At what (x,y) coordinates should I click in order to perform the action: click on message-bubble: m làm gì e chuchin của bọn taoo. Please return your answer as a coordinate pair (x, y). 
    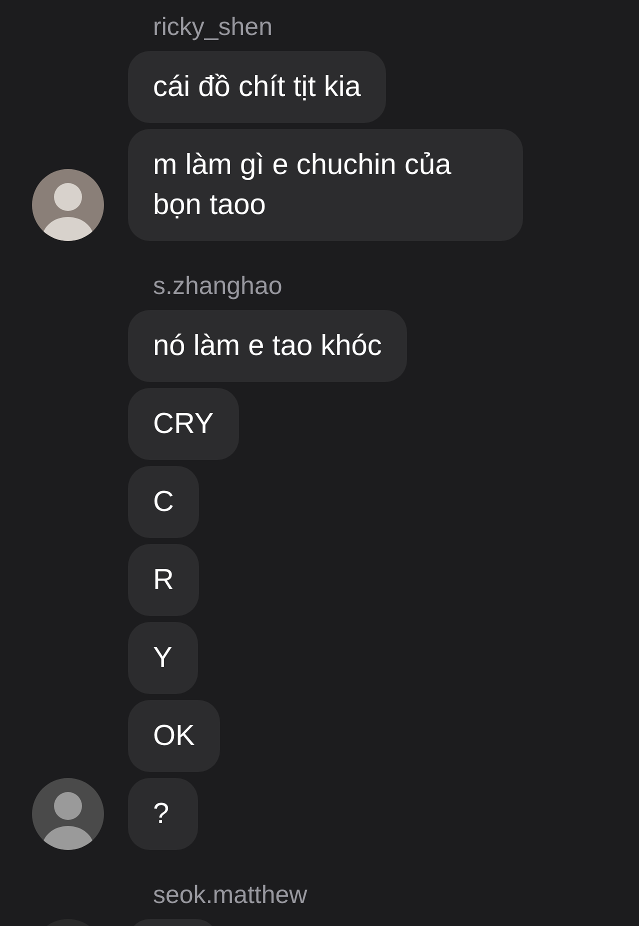
    Looking at the image, I should click on (325, 185).